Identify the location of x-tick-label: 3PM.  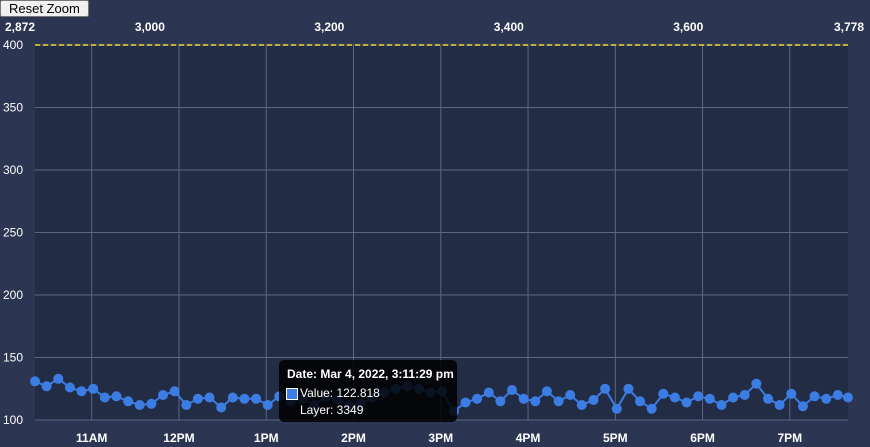
(440, 438).